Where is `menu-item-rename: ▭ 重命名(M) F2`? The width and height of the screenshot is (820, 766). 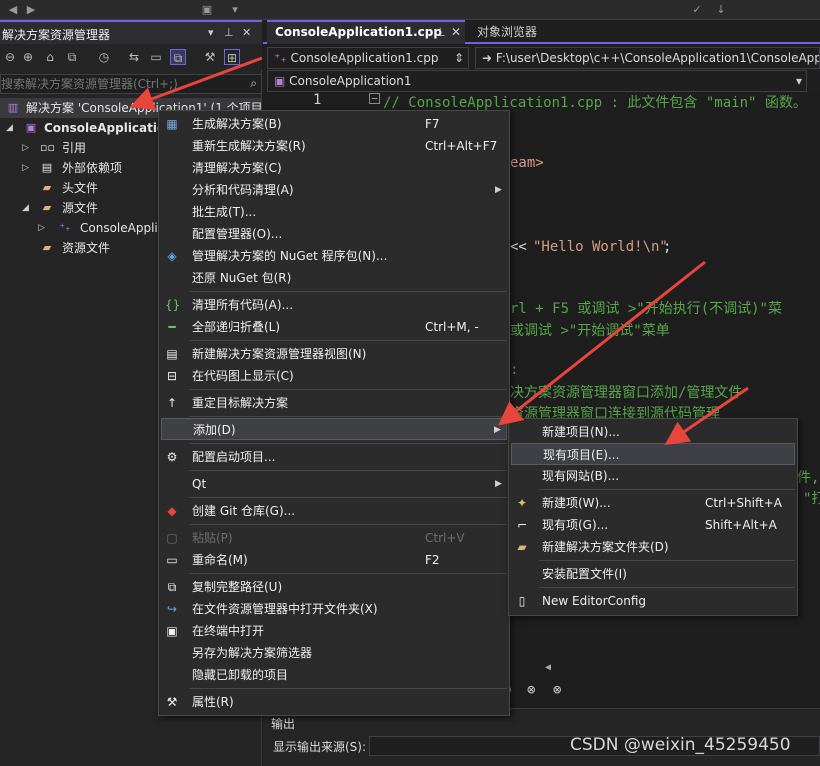 menu-item-rename: ▭ 重命名(M) F2 is located at coordinates (334, 560).